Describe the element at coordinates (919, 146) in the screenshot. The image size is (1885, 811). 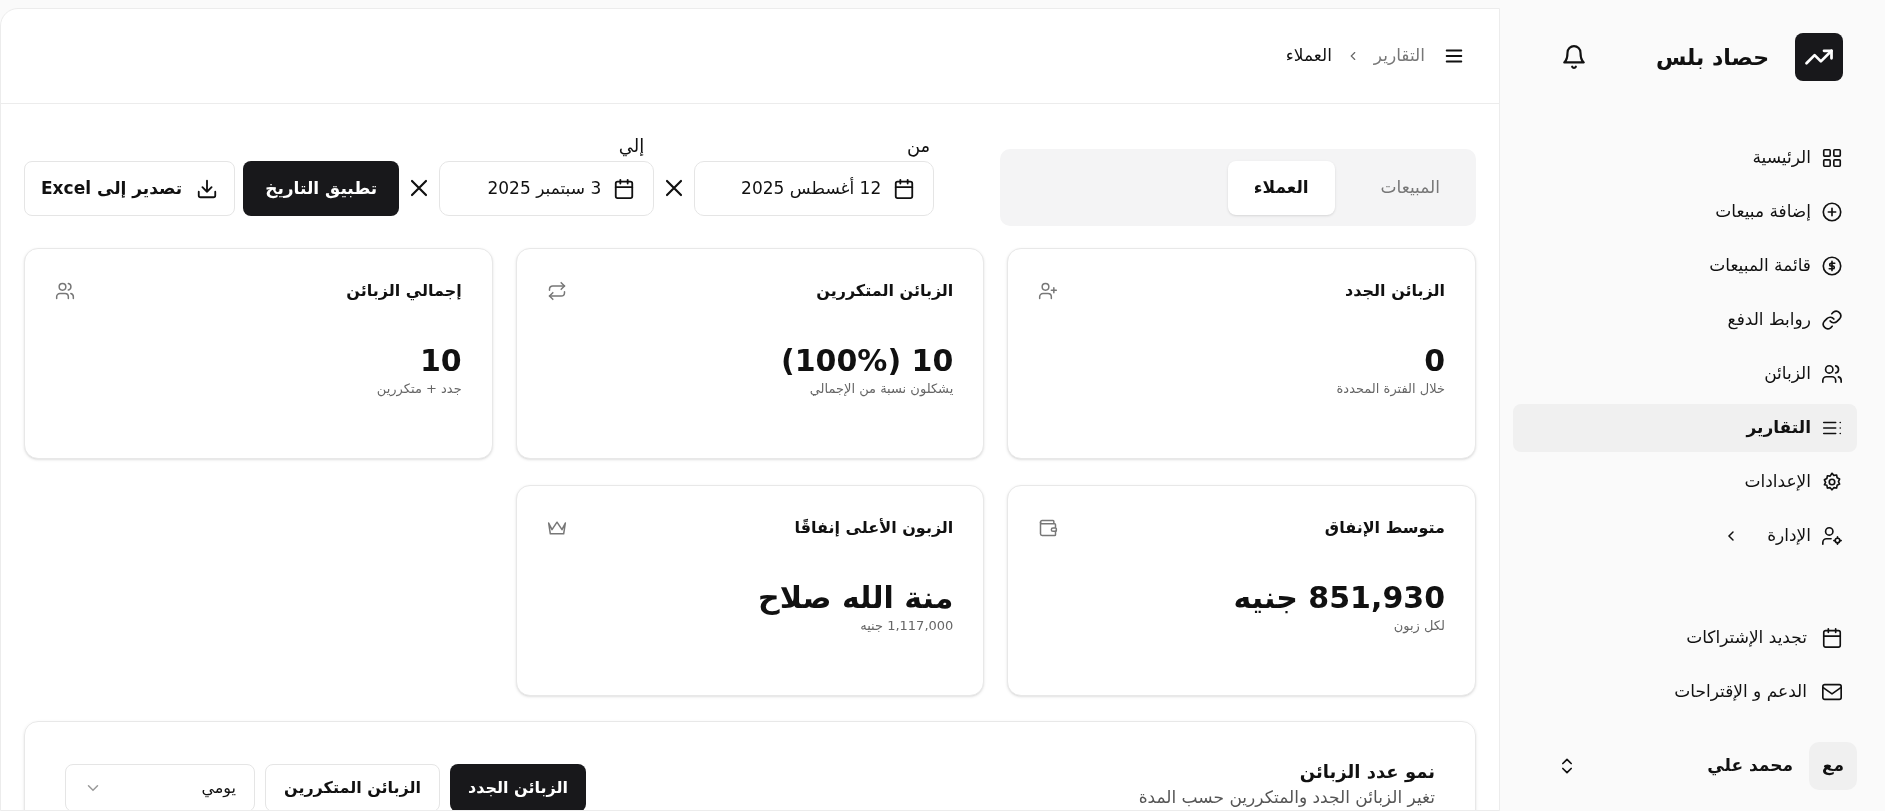
I see `field-label: من` at that location.